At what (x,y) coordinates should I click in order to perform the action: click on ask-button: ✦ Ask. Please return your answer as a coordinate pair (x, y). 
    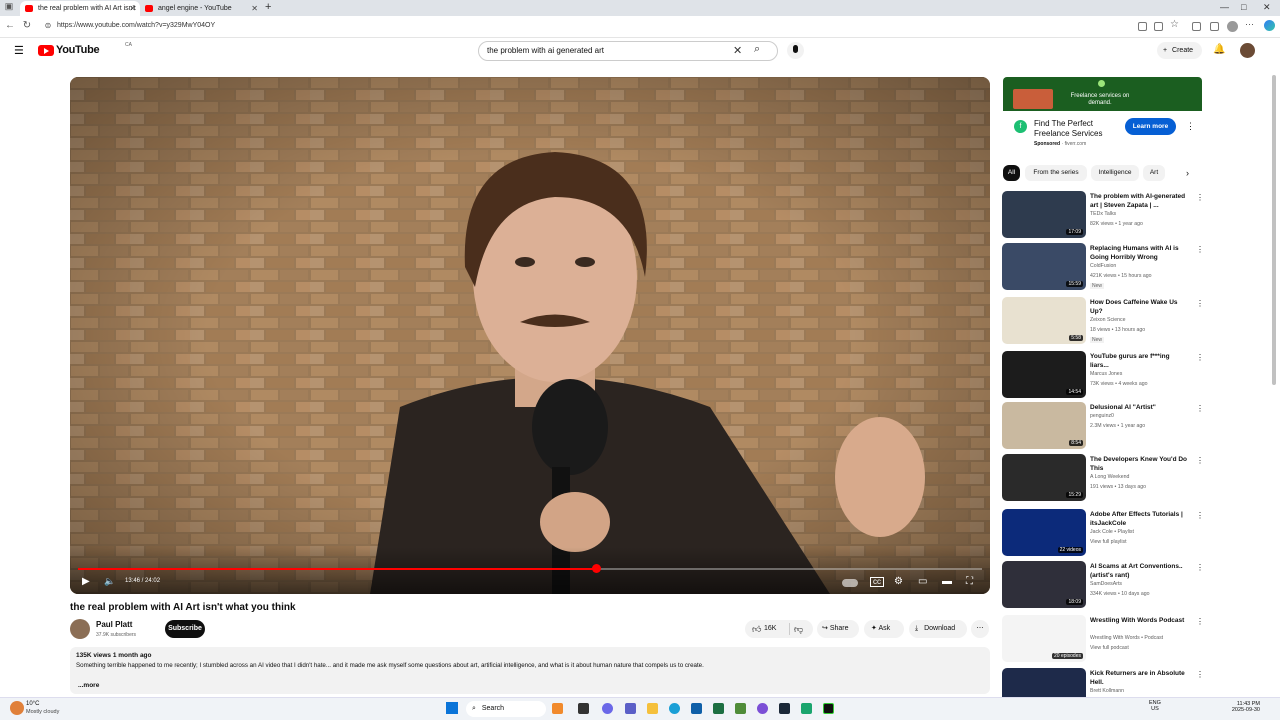
    Looking at the image, I should click on (884, 629).